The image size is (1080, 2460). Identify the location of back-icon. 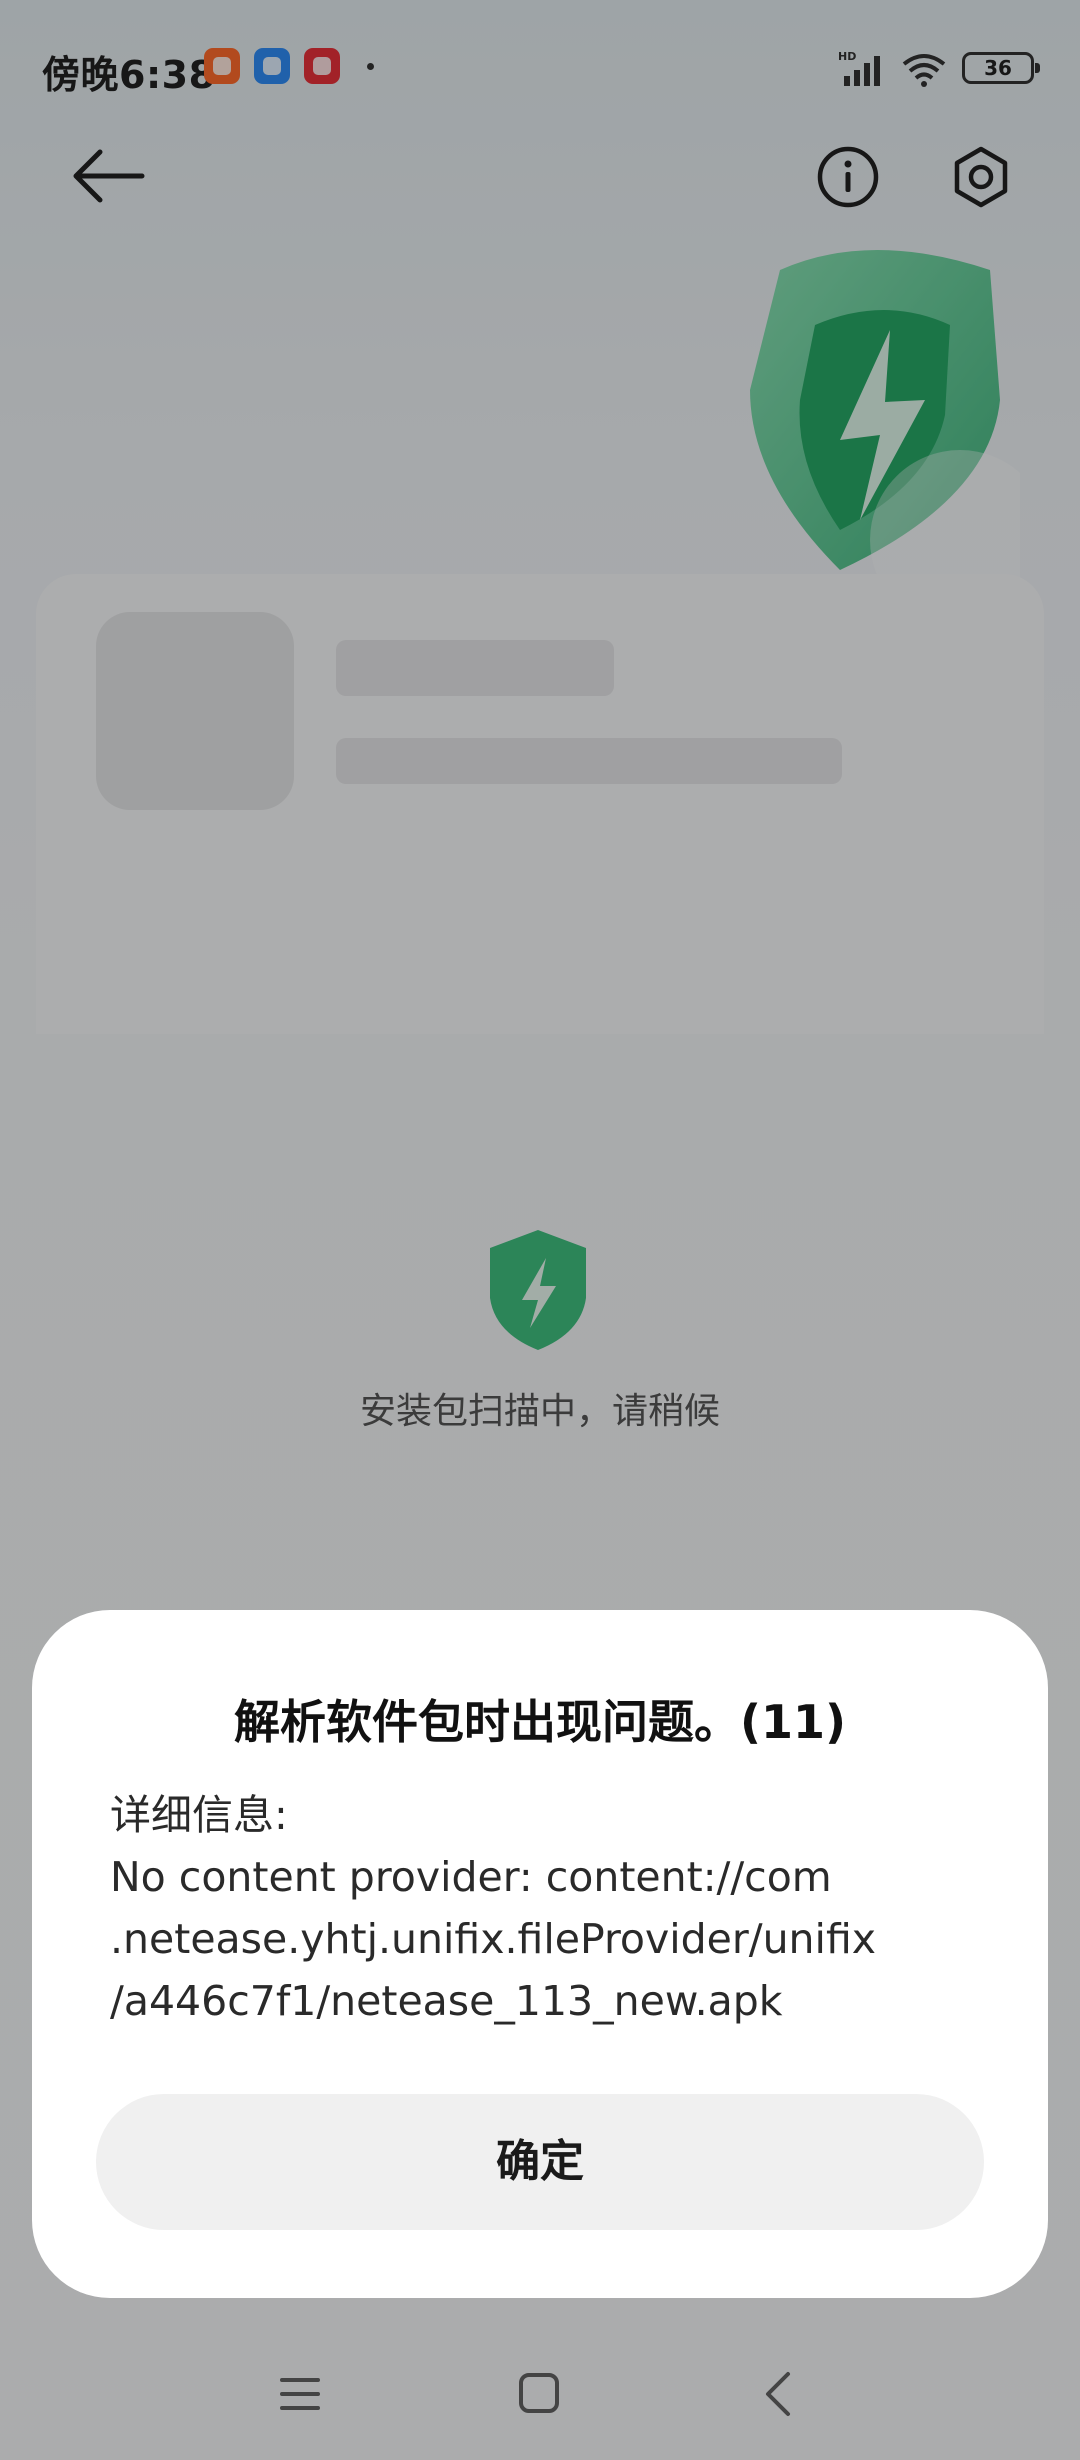
(777, 2394).